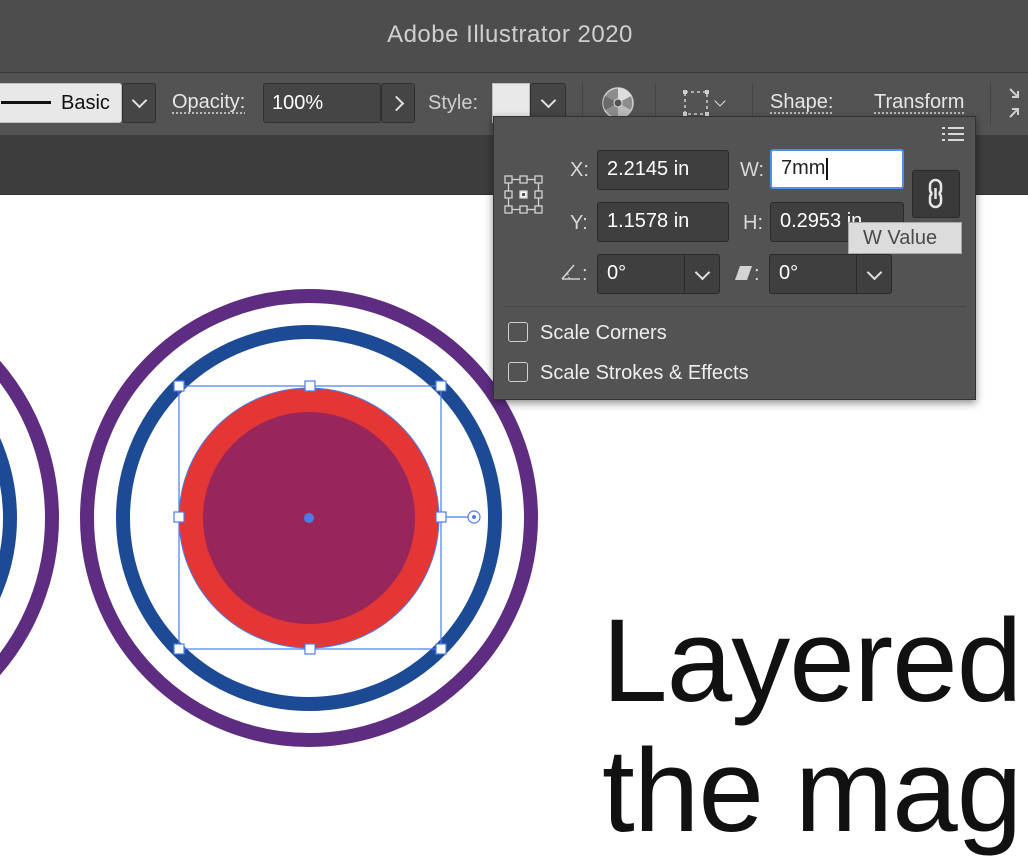 This screenshot has height=857, width=1028. Describe the element at coordinates (663, 170) in the screenshot. I see `x-input: 2.2145 in` at that location.